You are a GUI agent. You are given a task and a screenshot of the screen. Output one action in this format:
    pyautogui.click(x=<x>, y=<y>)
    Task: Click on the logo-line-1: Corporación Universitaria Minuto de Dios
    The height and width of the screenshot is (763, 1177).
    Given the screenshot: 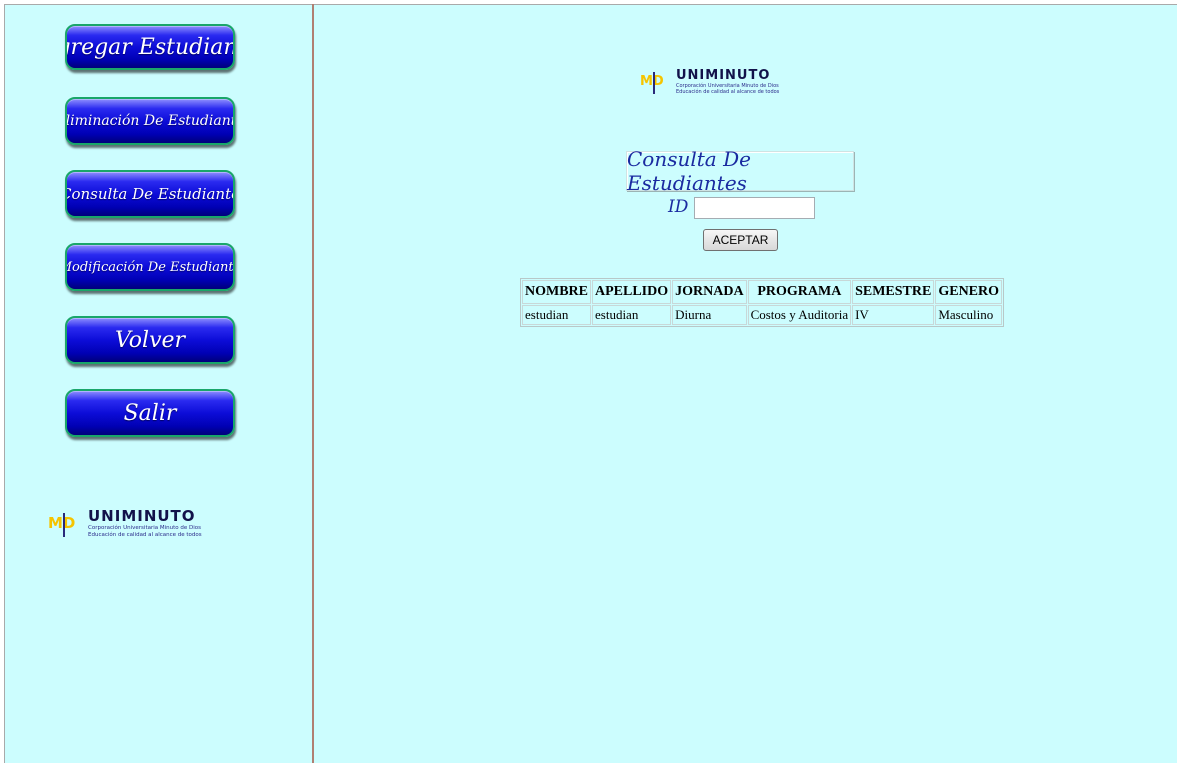 What is the action you would take?
    pyautogui.click(x=145, y=528)
    